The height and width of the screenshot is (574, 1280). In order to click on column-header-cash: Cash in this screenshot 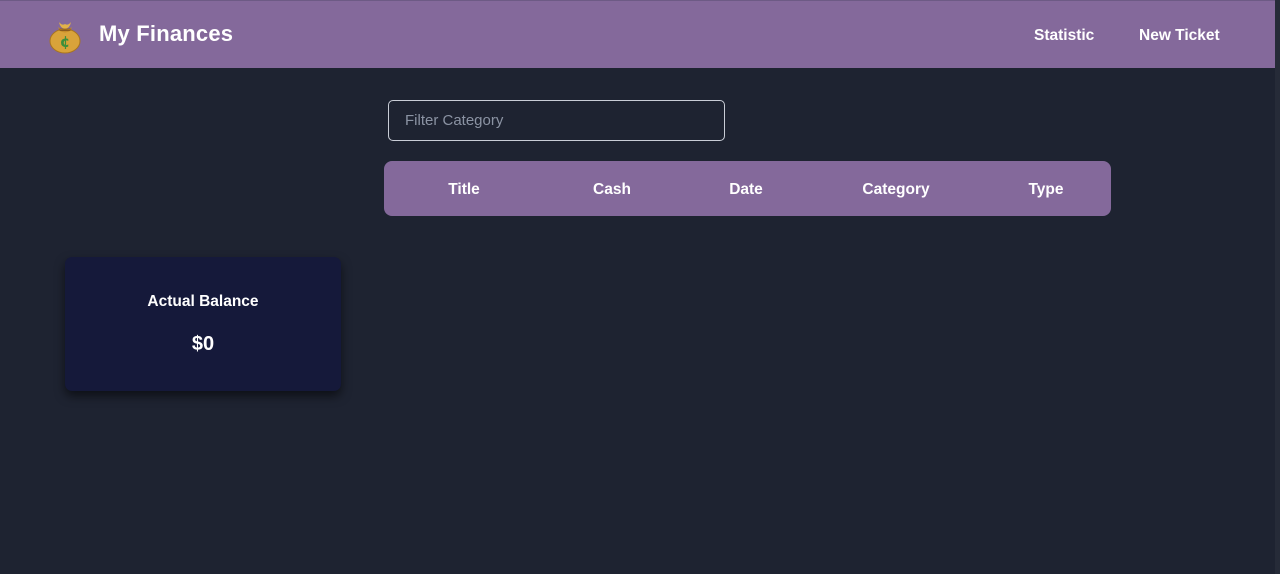, I will do `click(612, 189)`.